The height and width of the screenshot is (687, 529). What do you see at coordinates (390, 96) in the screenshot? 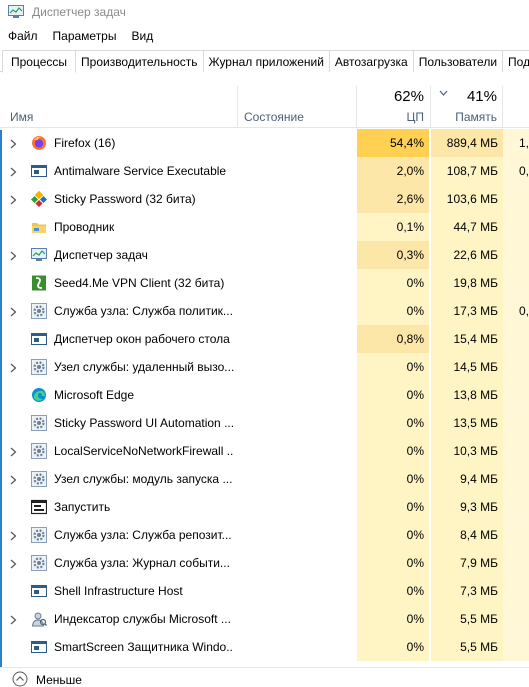
I see `cpu-total-percent: 62%` at bounding box center [390, 96].